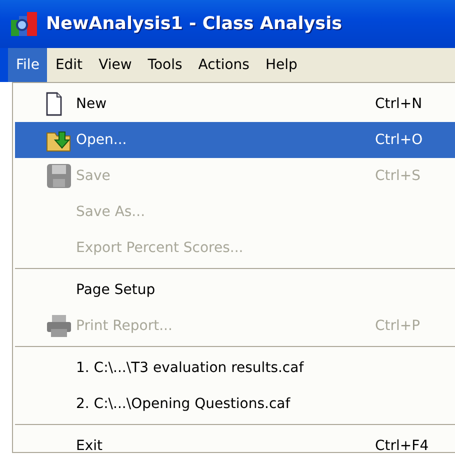  Describe the element at coordinates (54, 104) in the screenshot. I see `document-icon` at that location.